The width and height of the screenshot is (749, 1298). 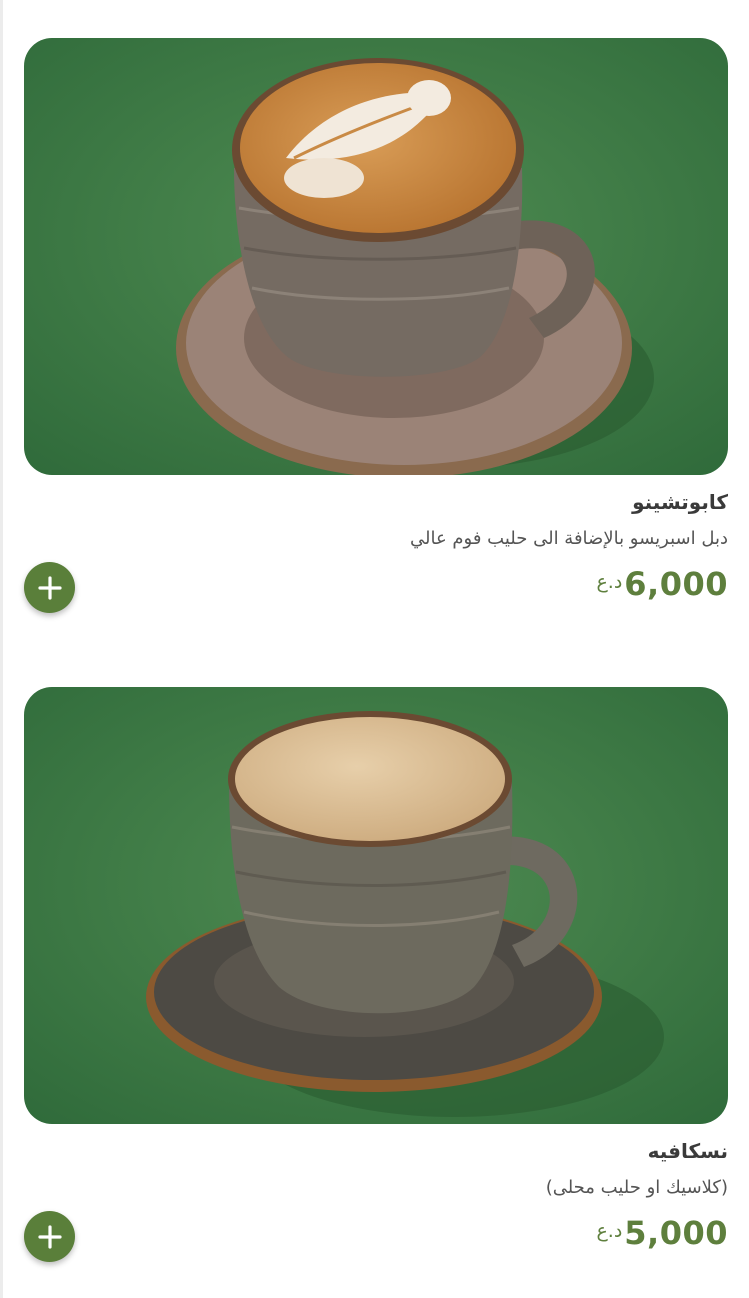 I want to click on scroll-edge, so click(x=1, y=649).